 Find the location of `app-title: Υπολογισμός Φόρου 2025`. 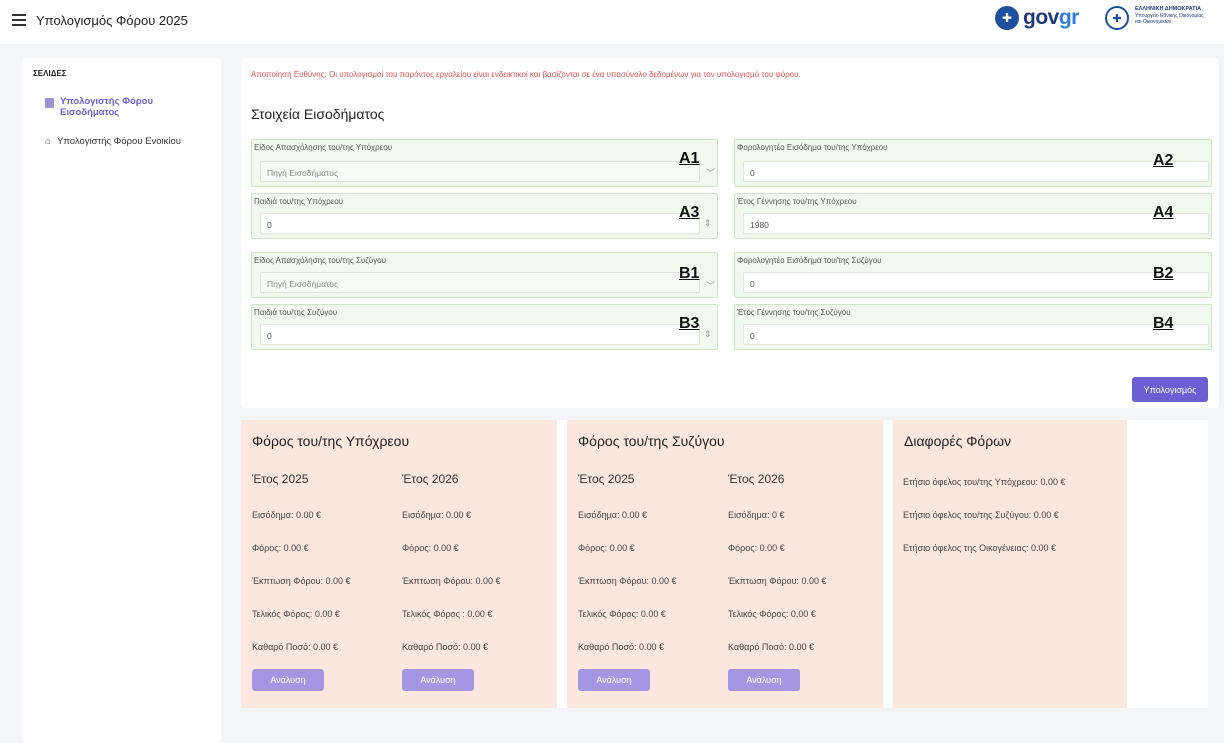

app-title: Υπολογισμός Φόρου 2025 is located at coordinates (112, 20).